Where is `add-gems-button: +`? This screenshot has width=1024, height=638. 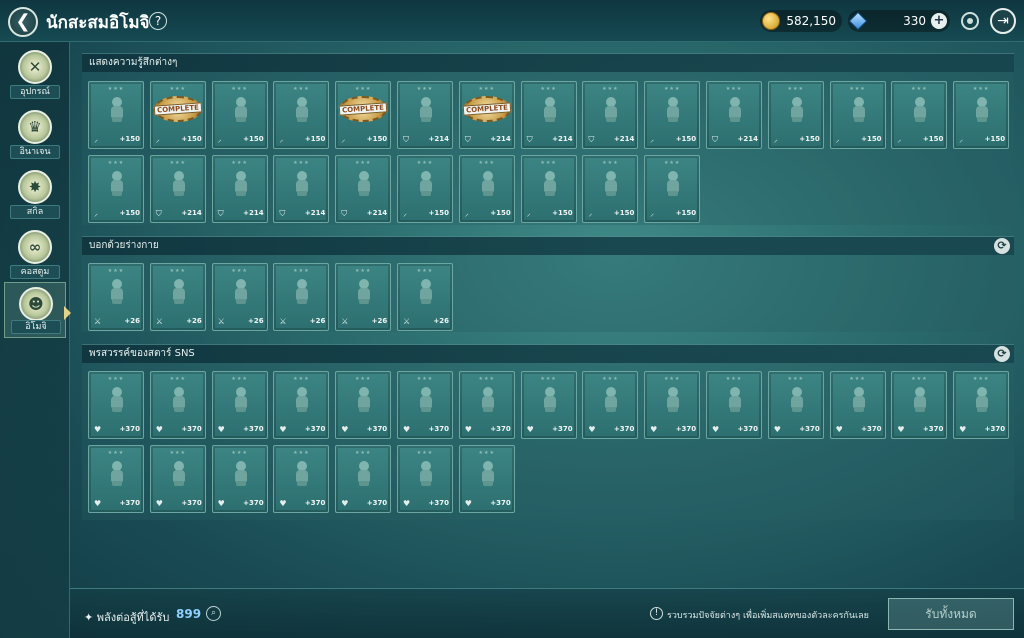
add-gems-button: + is located at coordinates (939, 21).